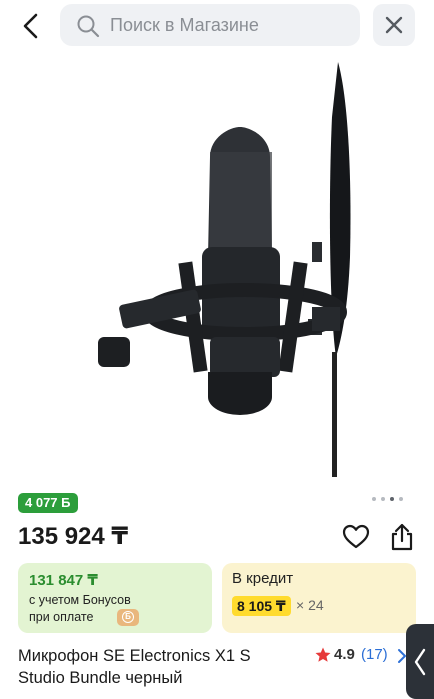 This screenshot has width=434, height=699. Describe the element at coordinates (63, 580) in the screenshot. I see `bonus-price-amount: 131 847 ₸` at that location.